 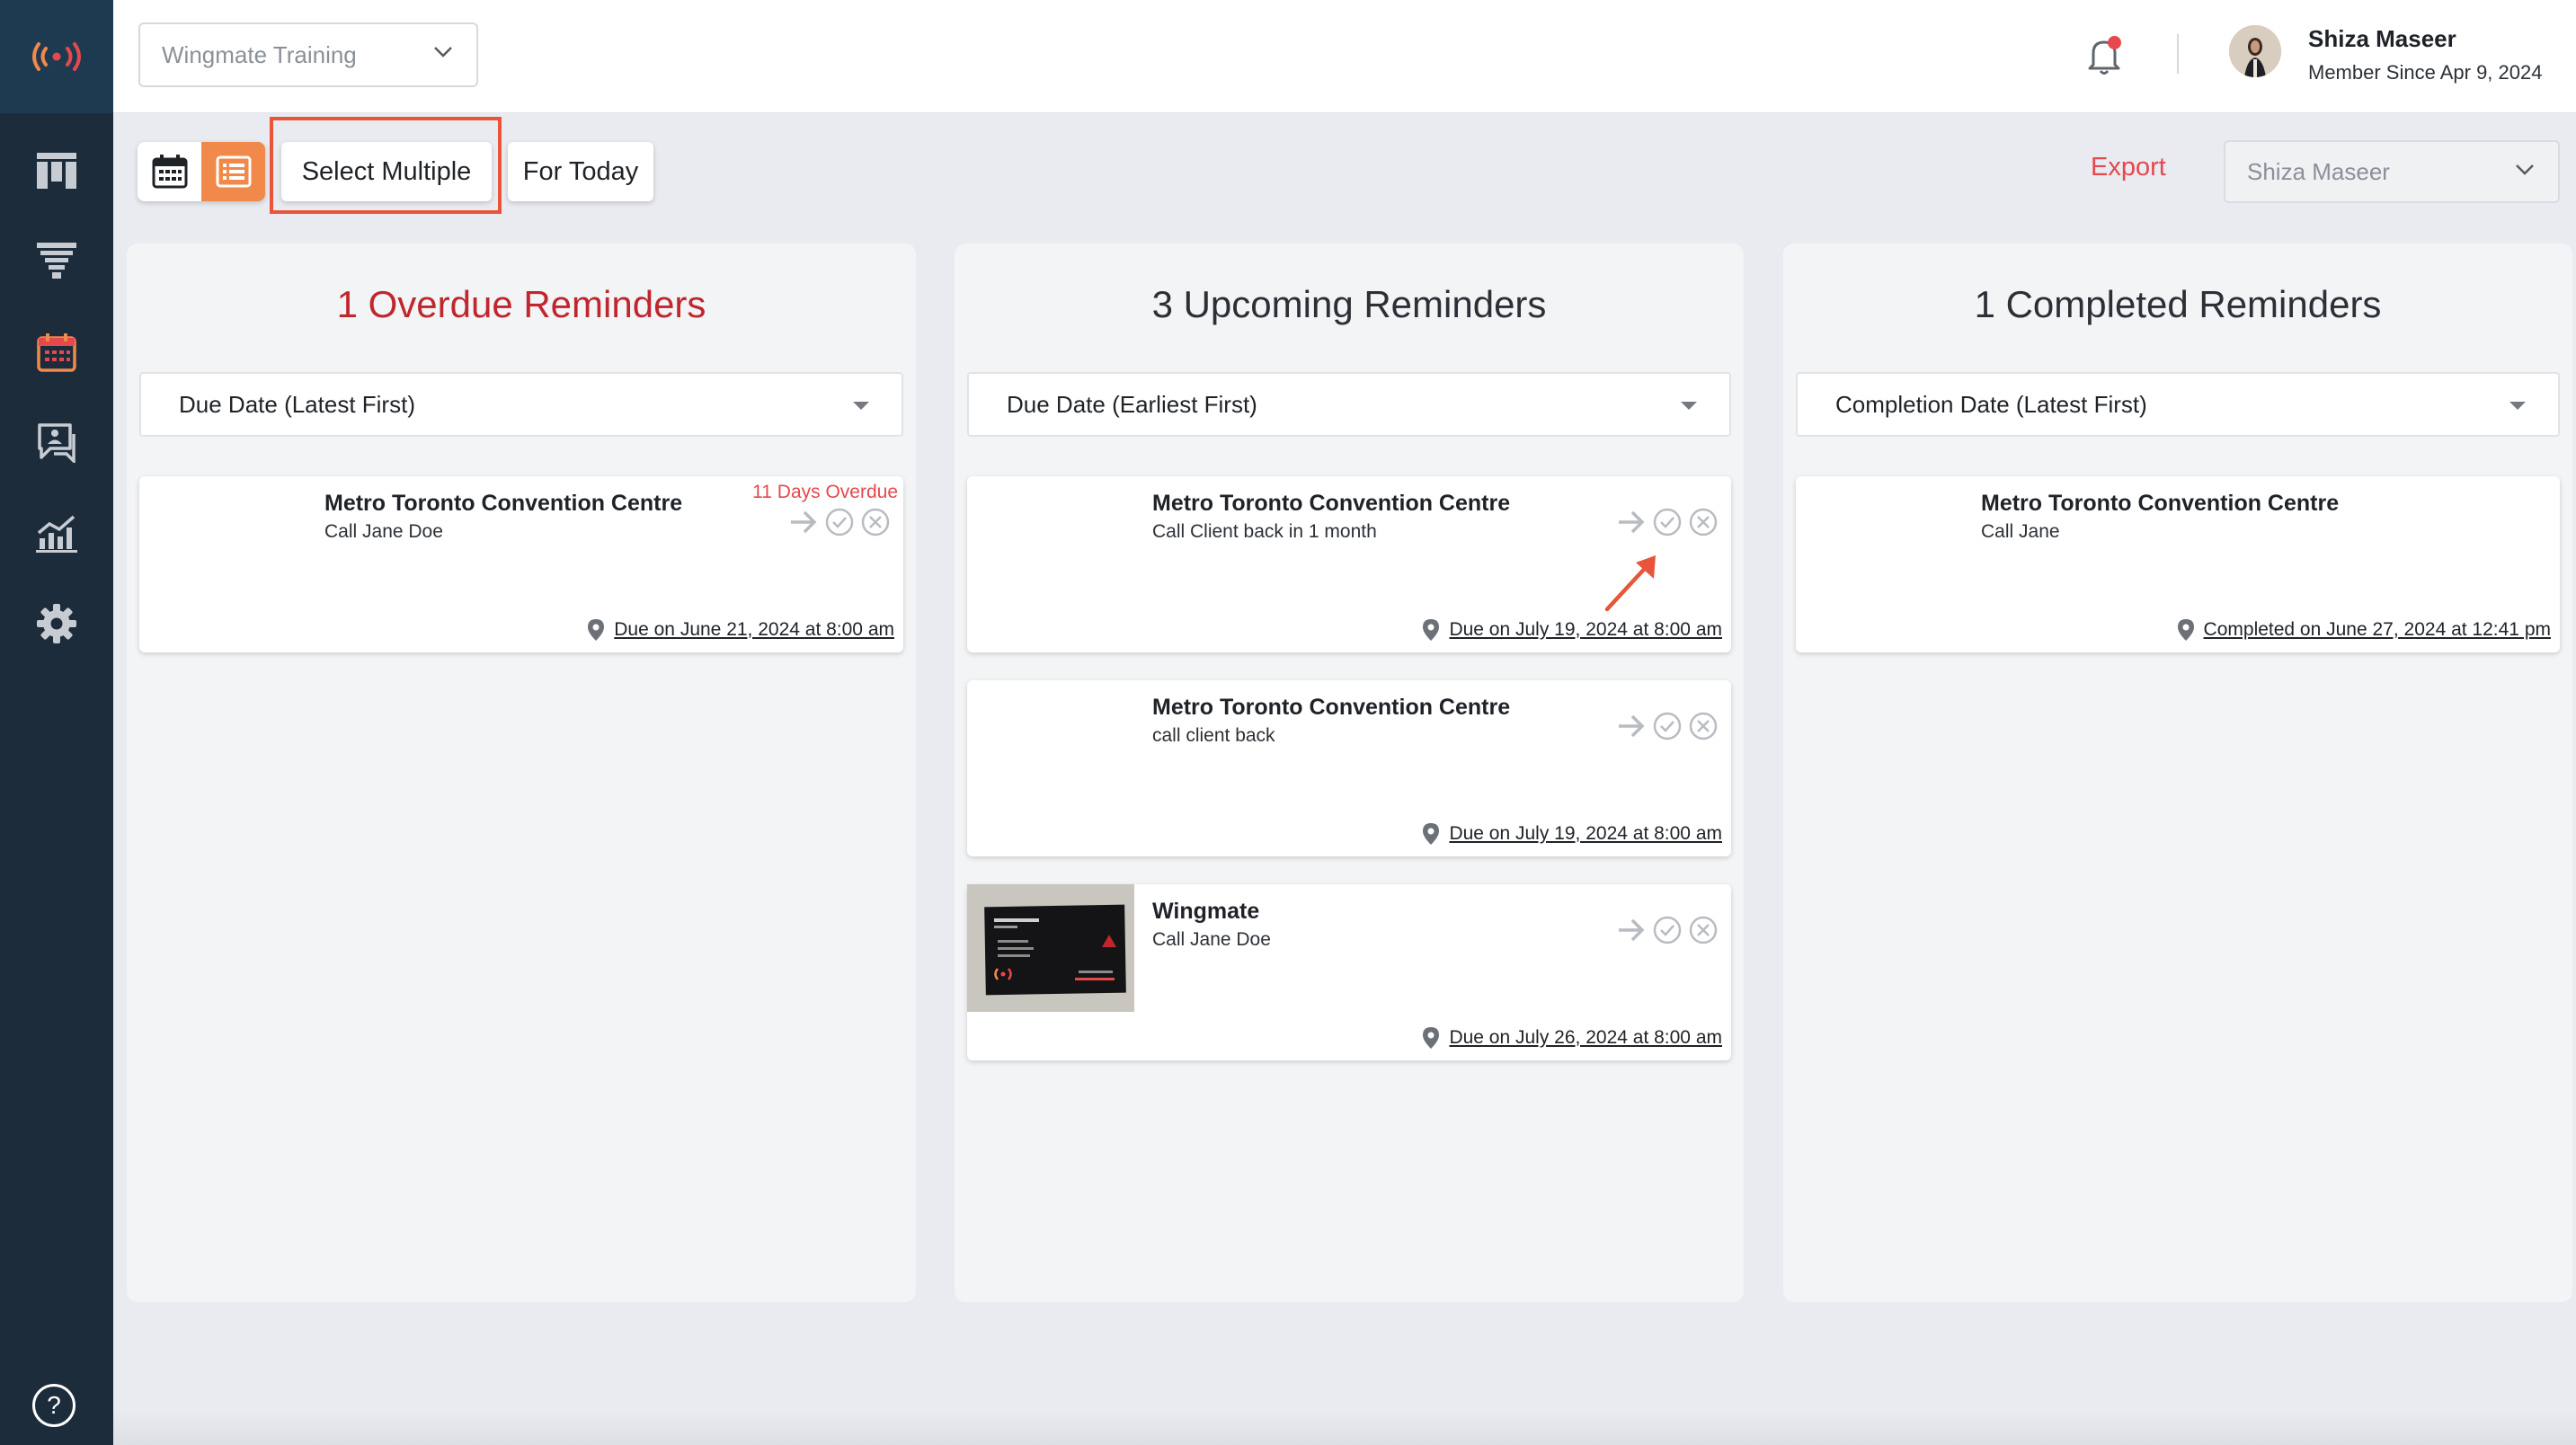 What do you see at coordinates (2392, 171) in the screenshot?
I see `user-filter-select: Shiza Maseer` at bounding box center [2392, 171].